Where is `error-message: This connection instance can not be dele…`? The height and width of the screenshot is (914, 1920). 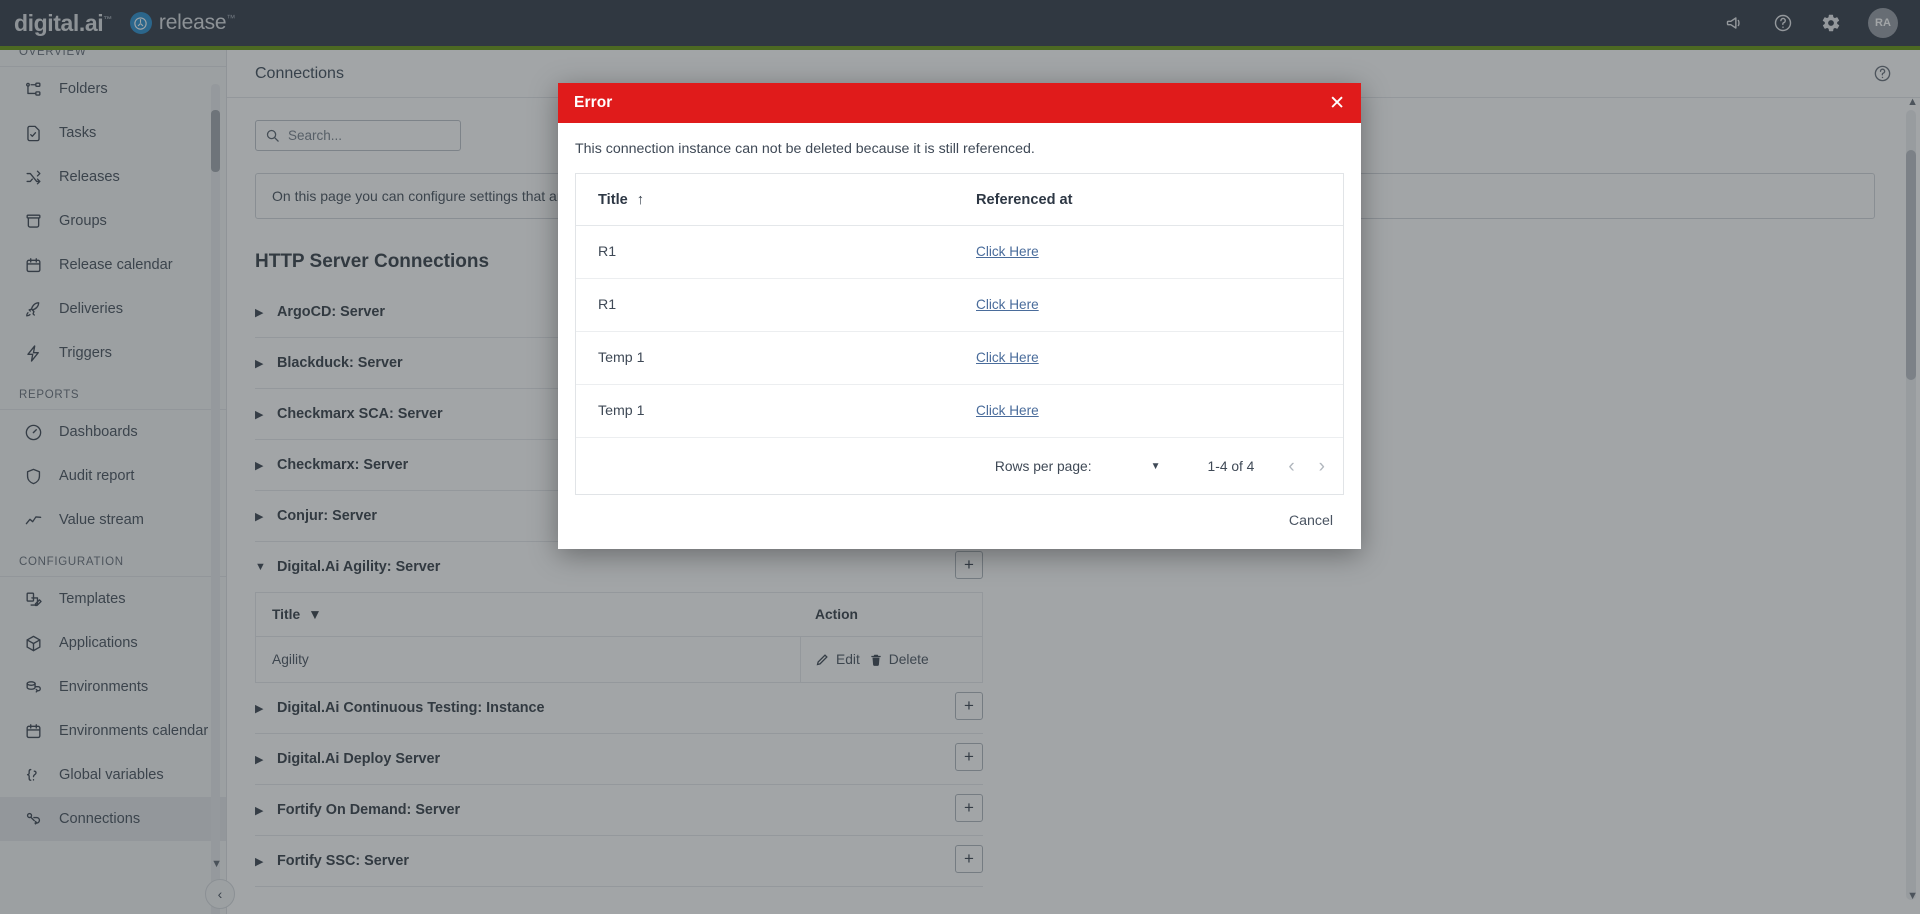
error-message: This connection instance can not be dele… is located at coordinates (805, 149).